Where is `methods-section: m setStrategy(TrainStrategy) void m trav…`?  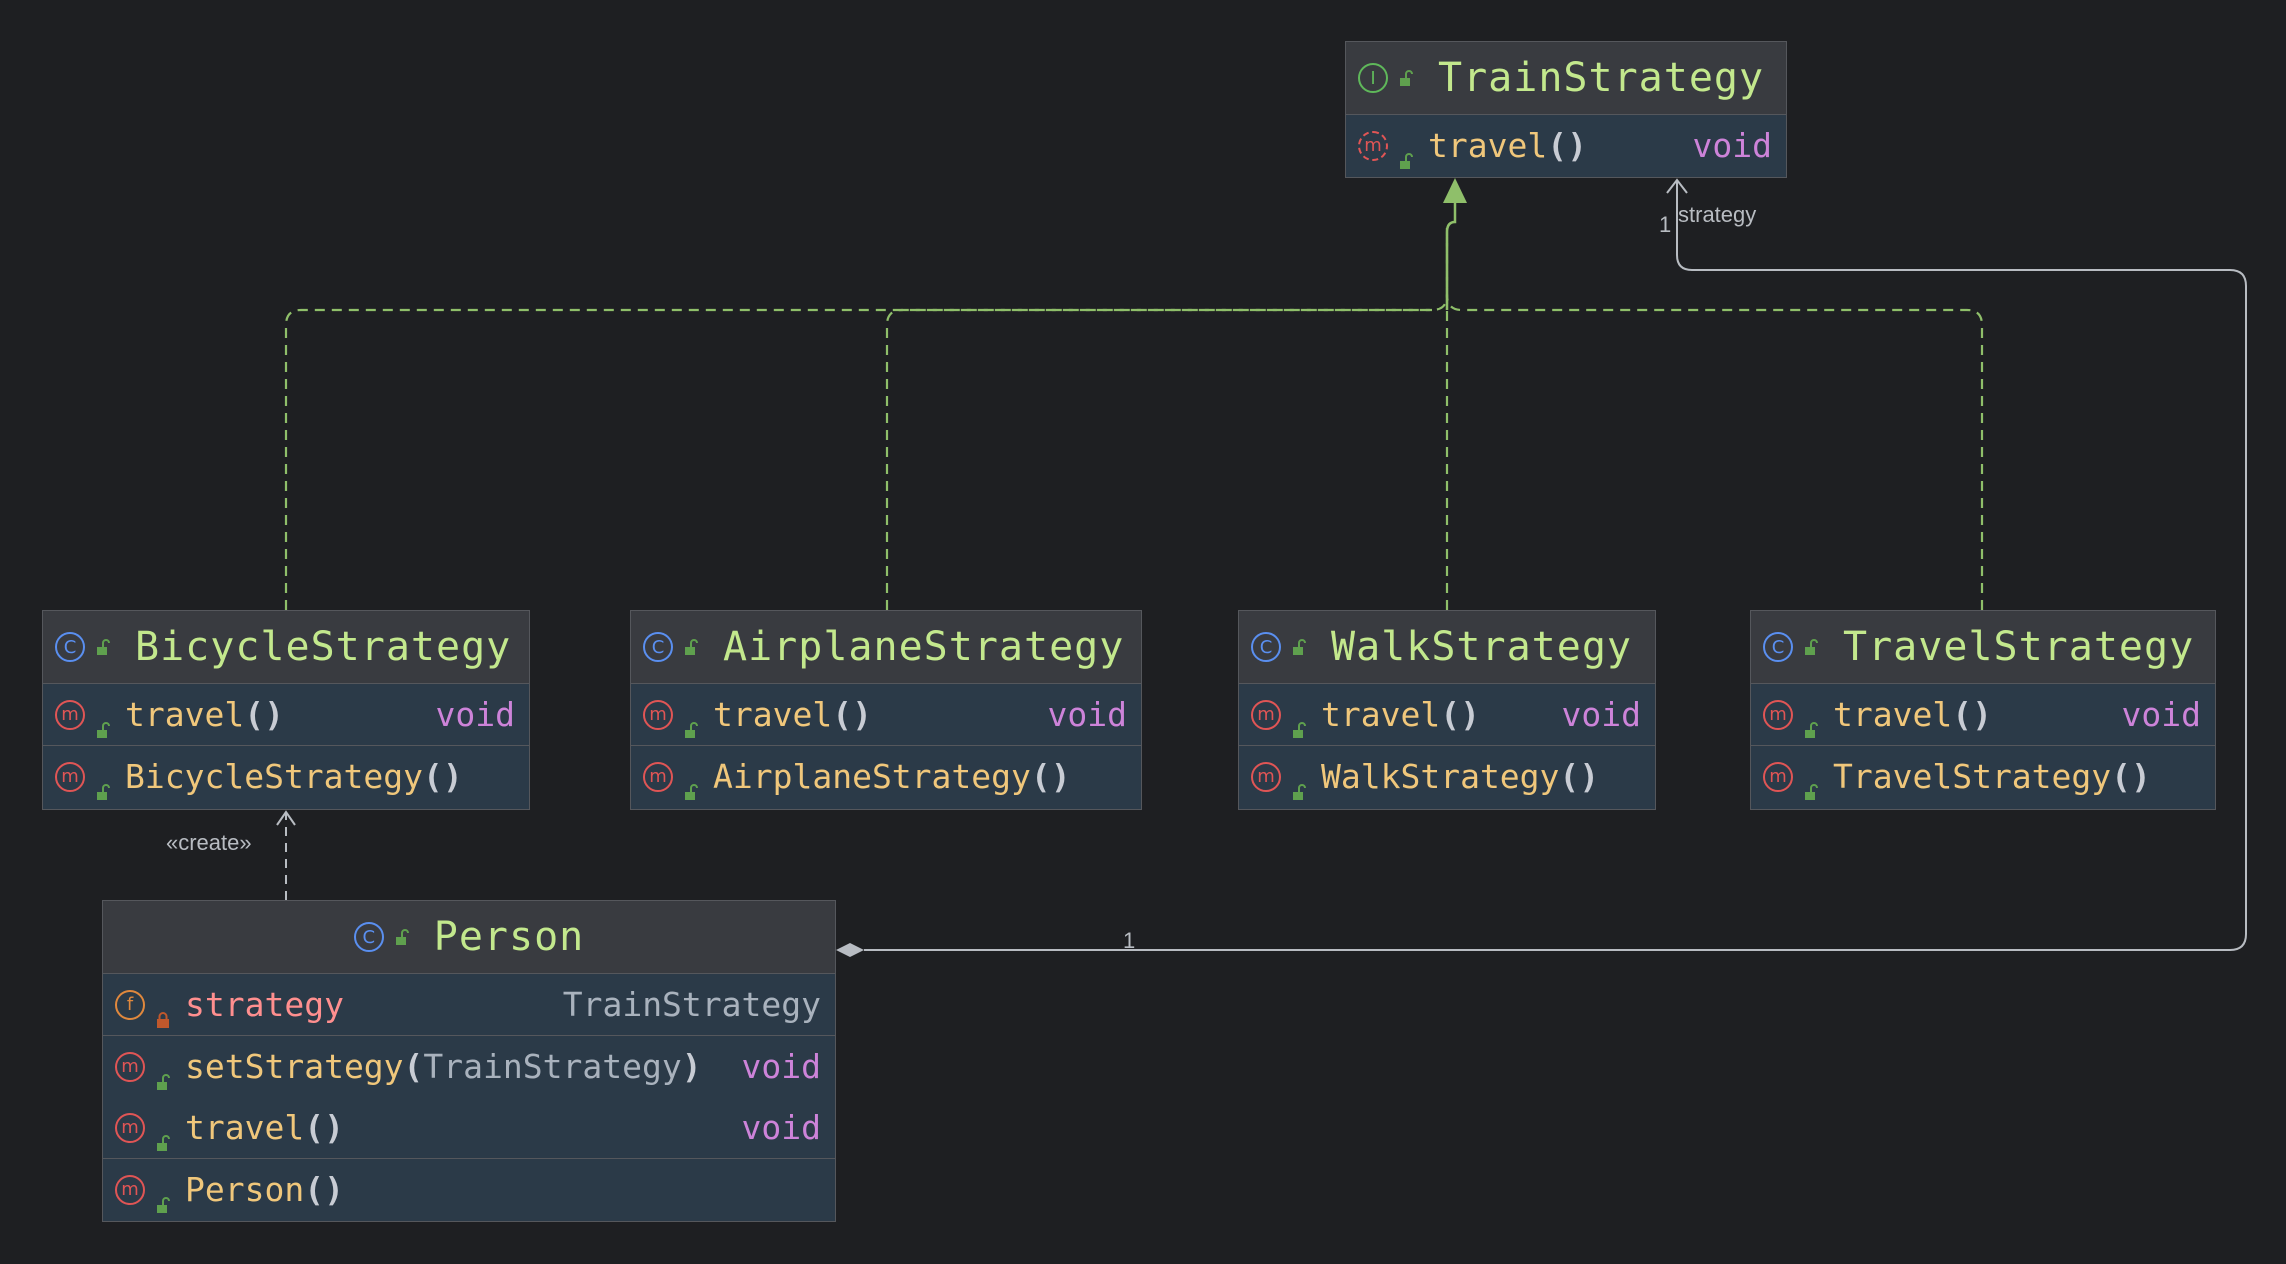
methods-section: m setStrategy(TrainStrategy) void m trav… is located at coordinates (469, 1097).